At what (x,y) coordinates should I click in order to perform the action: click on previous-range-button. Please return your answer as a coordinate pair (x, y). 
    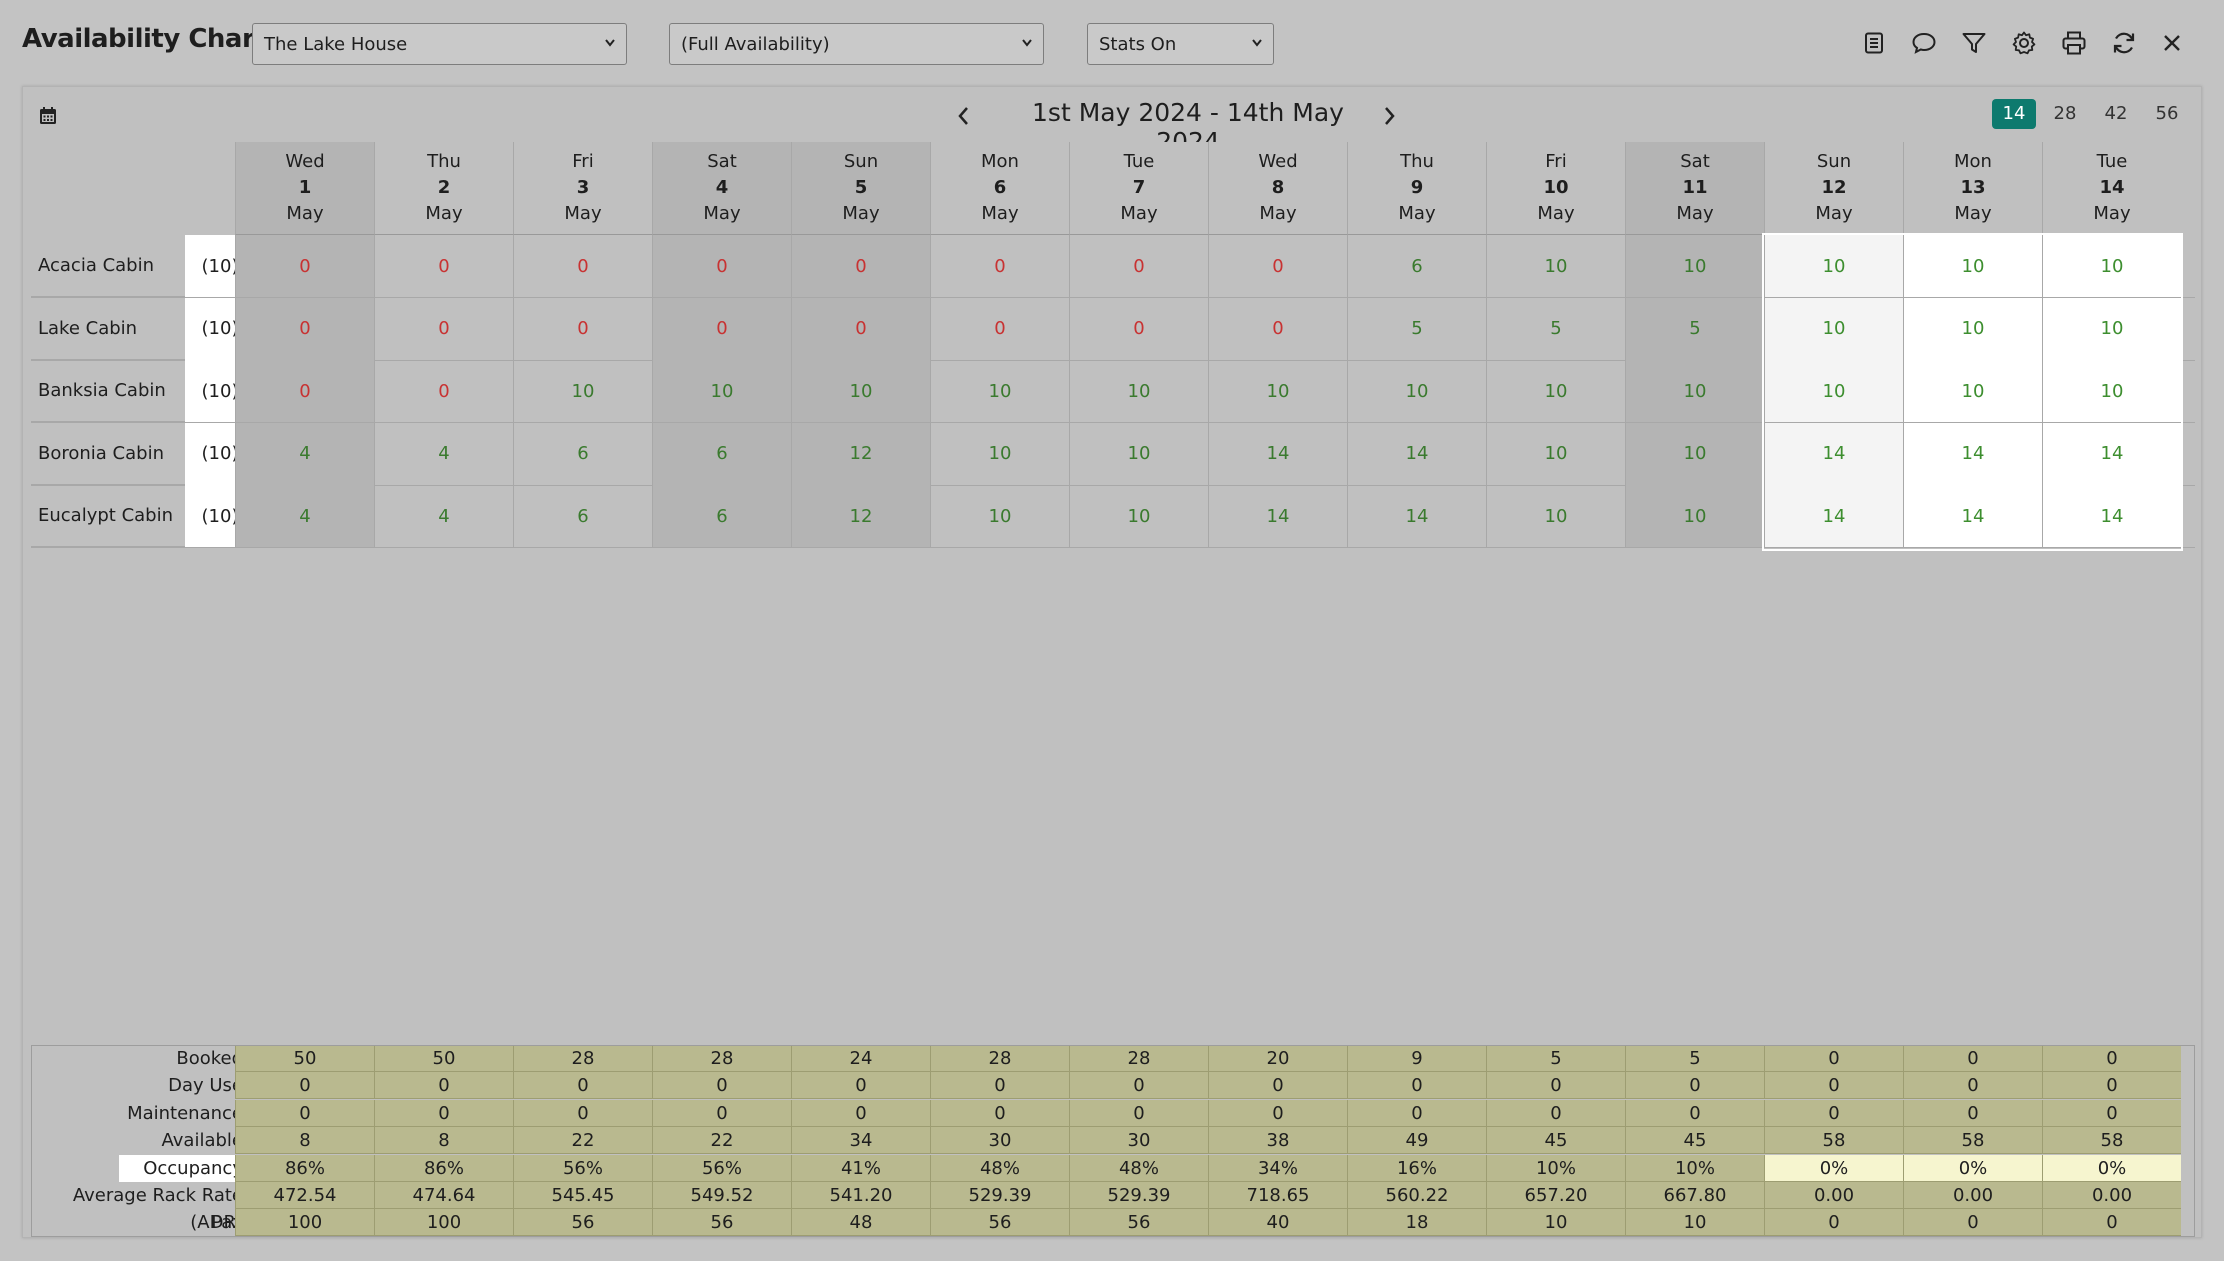
    Looking at the image, I should click on (964, 116).